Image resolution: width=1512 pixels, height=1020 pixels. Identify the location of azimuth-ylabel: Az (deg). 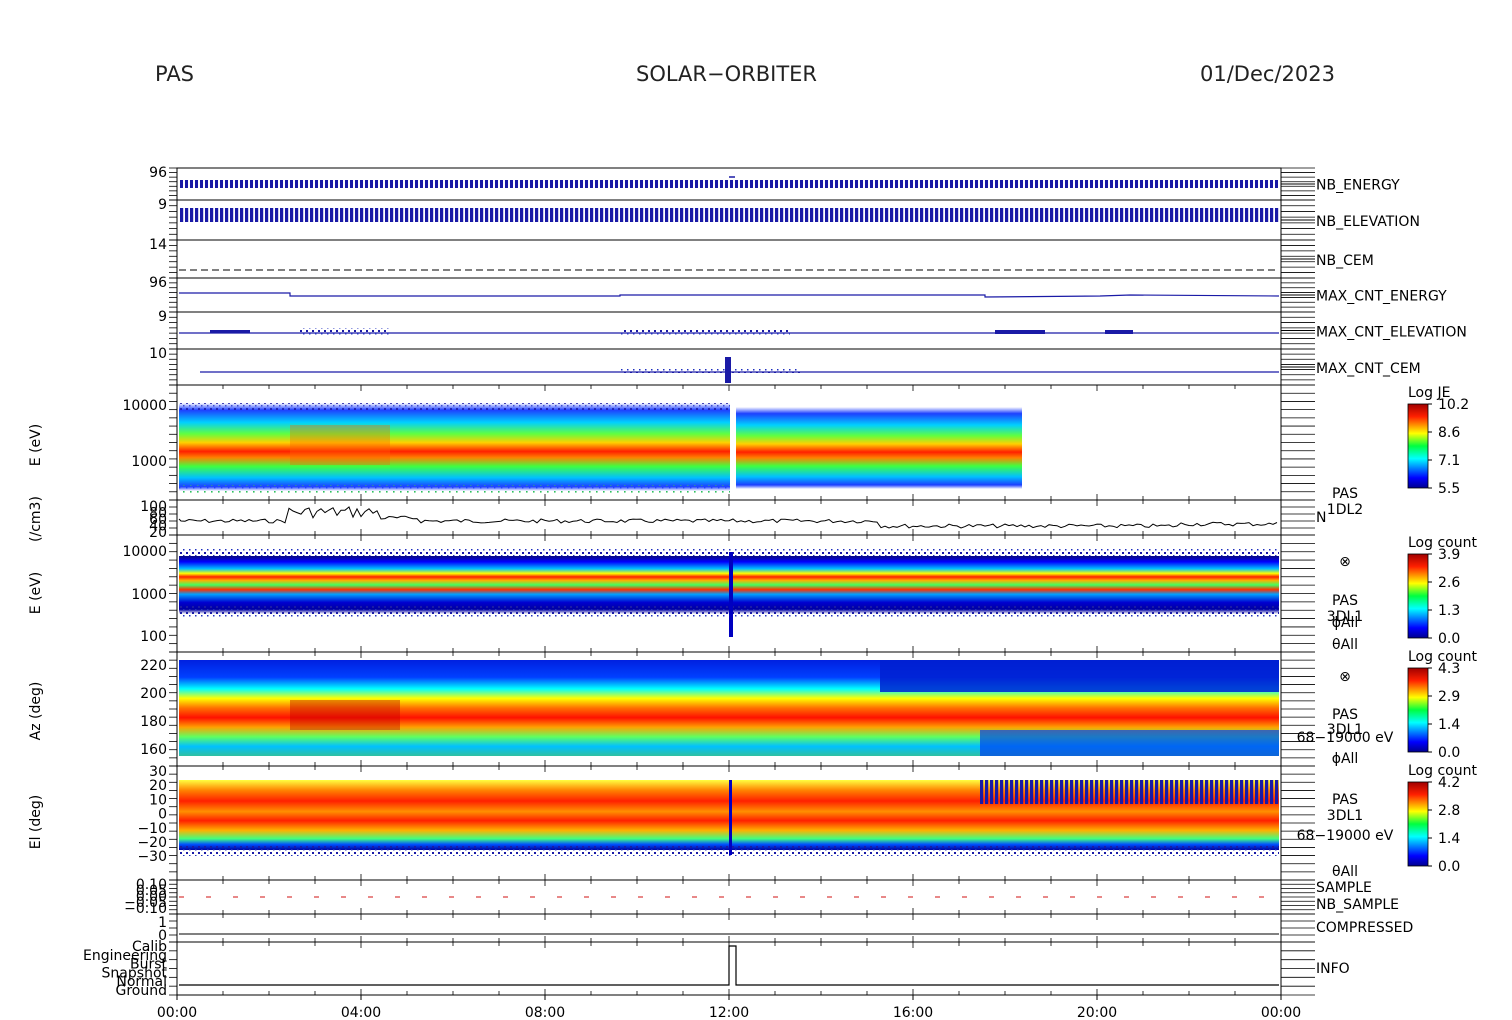
(36, 711).